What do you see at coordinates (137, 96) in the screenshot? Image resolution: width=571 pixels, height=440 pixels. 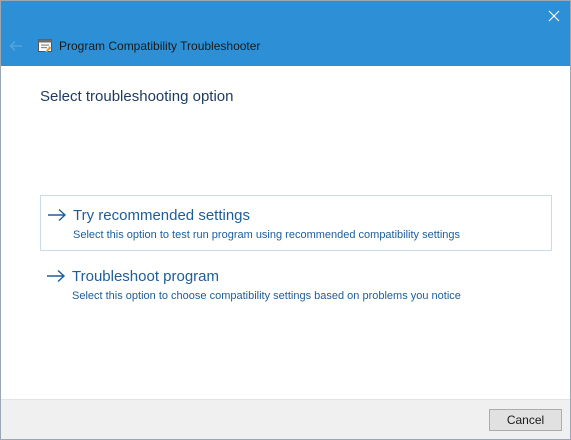 I see `page-heading: Select troubleshooting option` at bounding box center [137, 96].